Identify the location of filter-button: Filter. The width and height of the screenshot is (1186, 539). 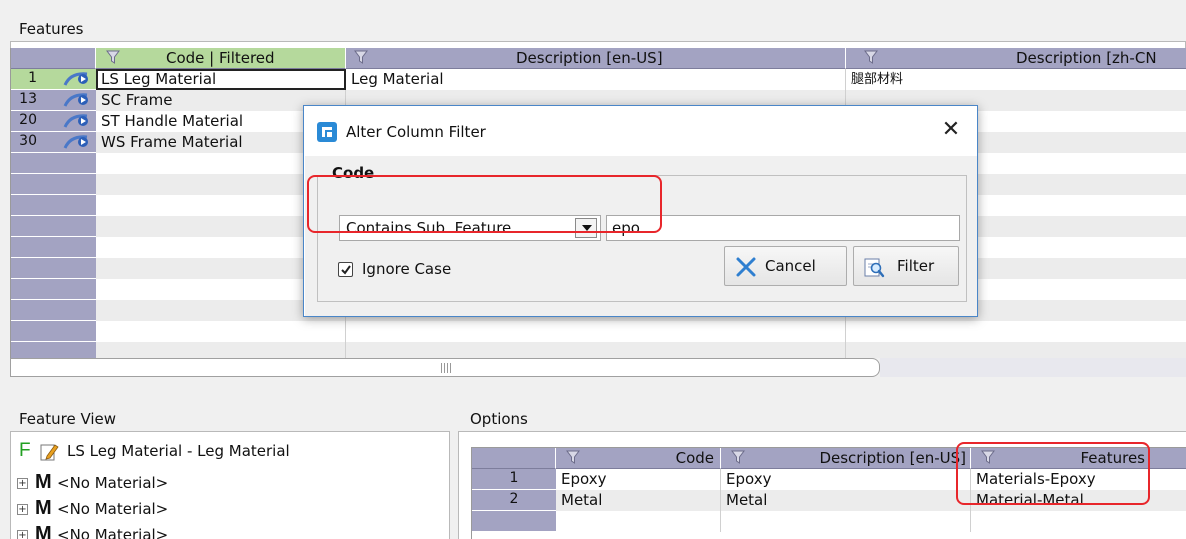
(906, 266).